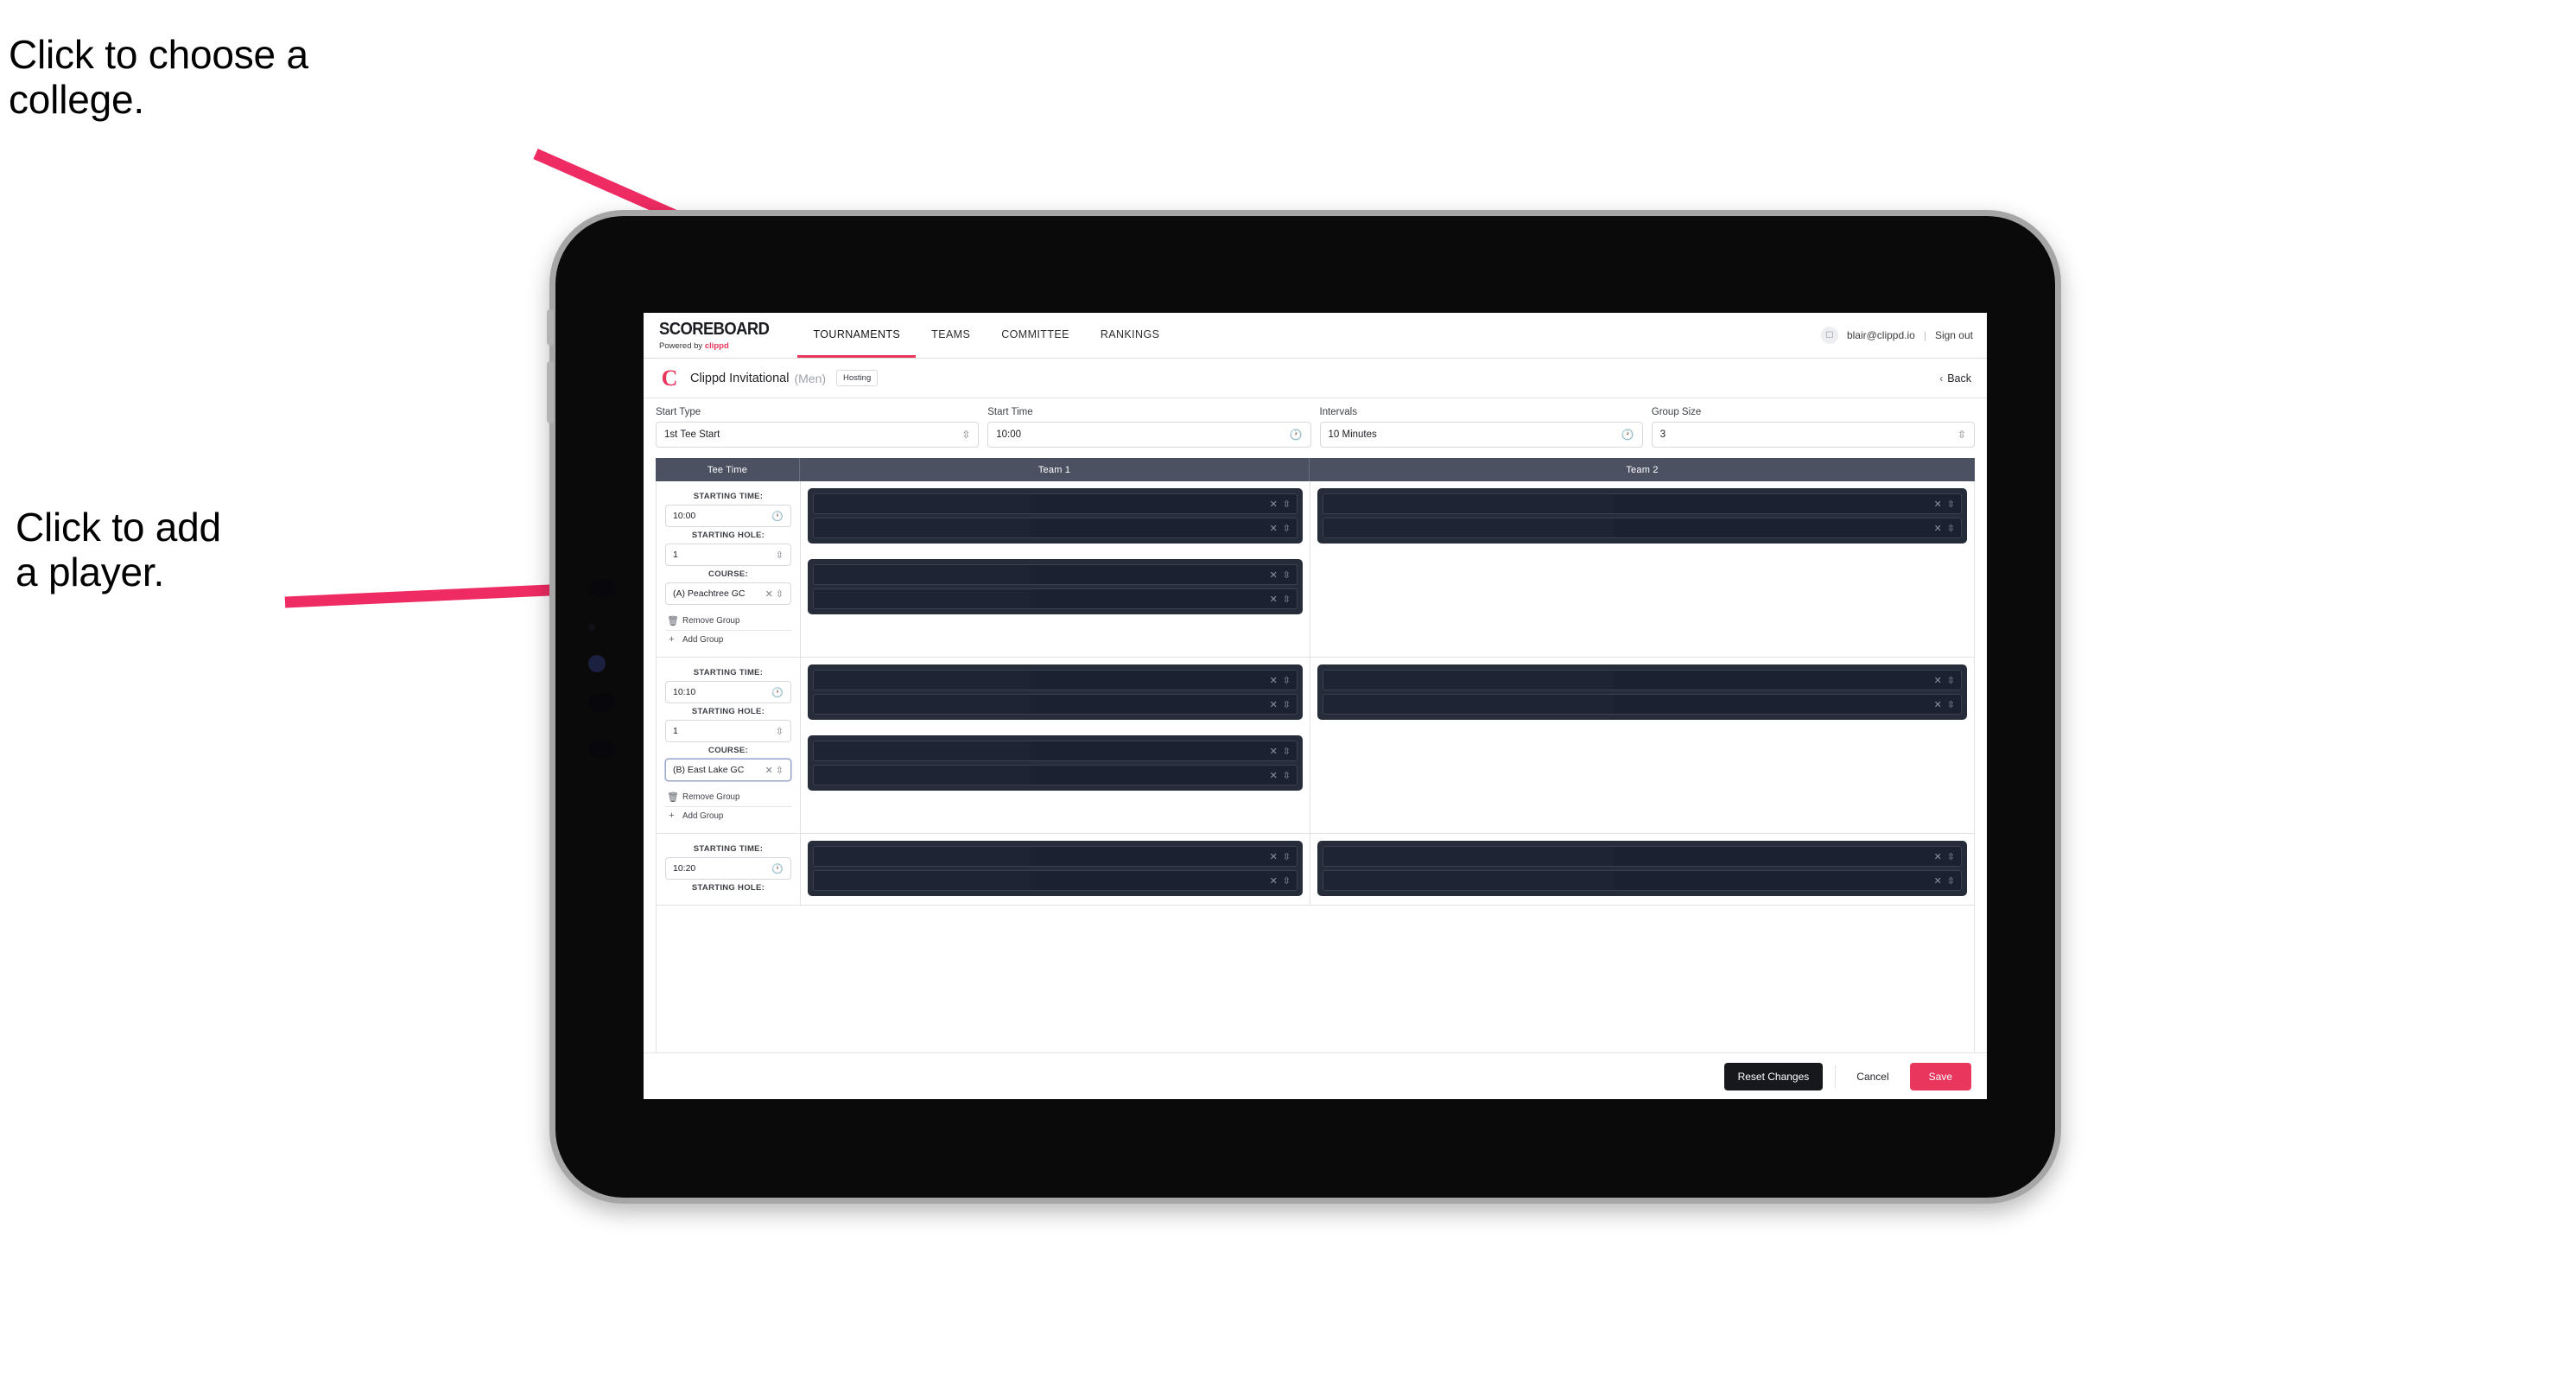  Describe the element at coordinates (1813, 435) in the screenshot. I see `group-size-stepper: 3 ⇳` at that location.